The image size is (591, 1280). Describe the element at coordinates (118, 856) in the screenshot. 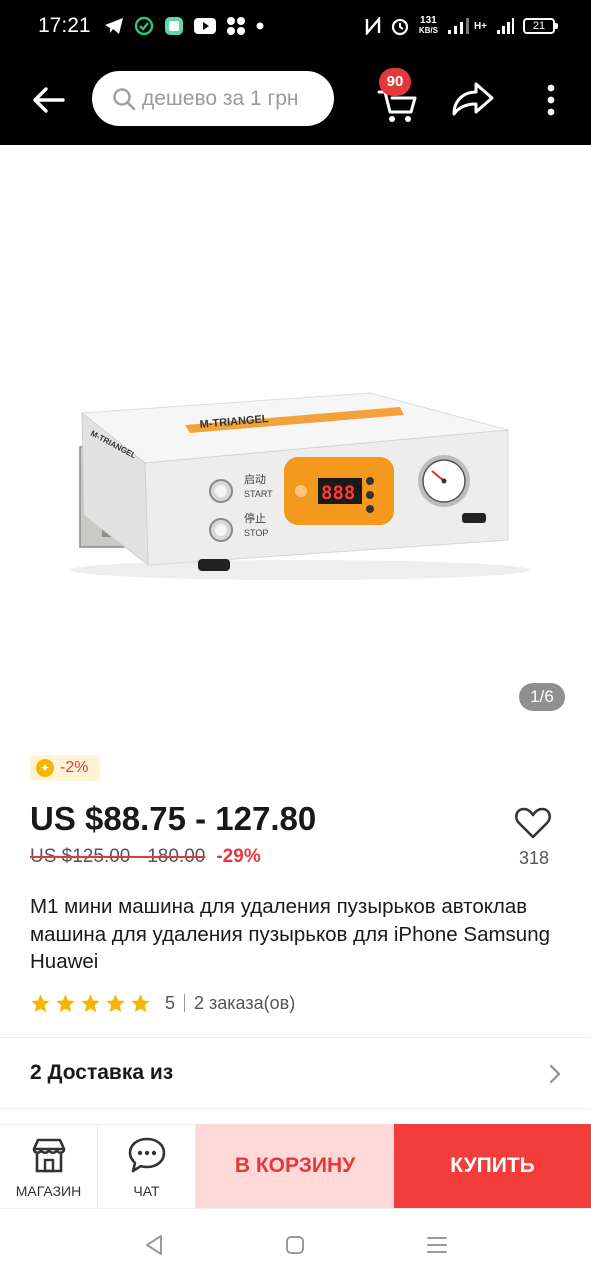

I see `old-price: US $125.00 - 180.00` at that location.